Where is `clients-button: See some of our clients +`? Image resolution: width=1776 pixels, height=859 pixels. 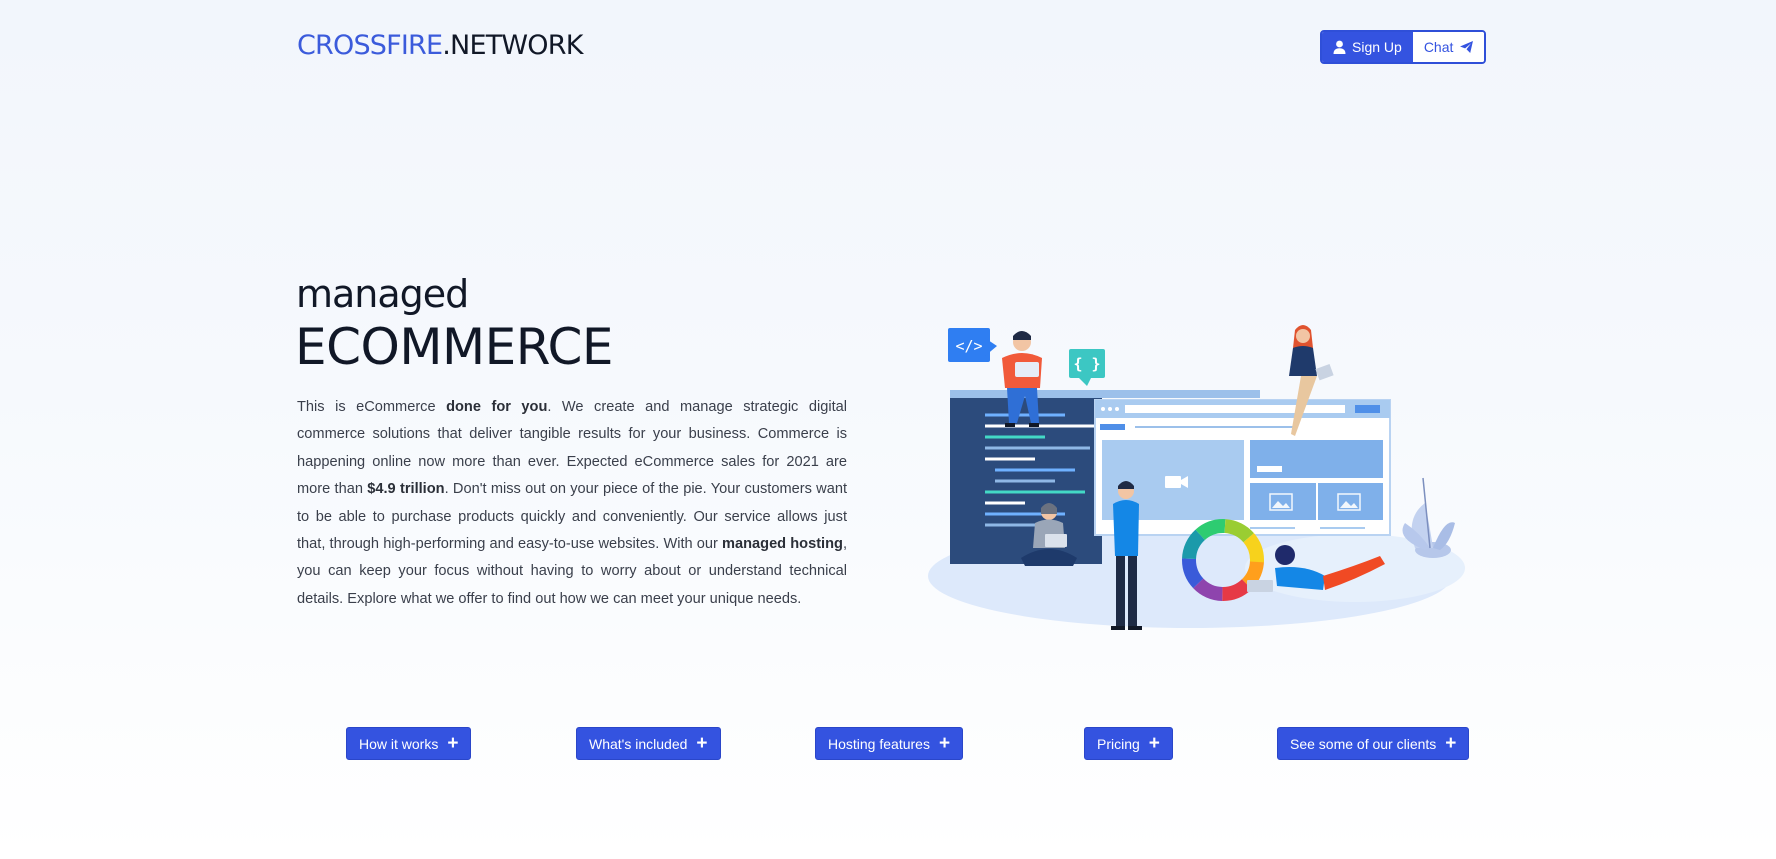 clients-button: See some of our clients + is located at coordinates (1373, 743).